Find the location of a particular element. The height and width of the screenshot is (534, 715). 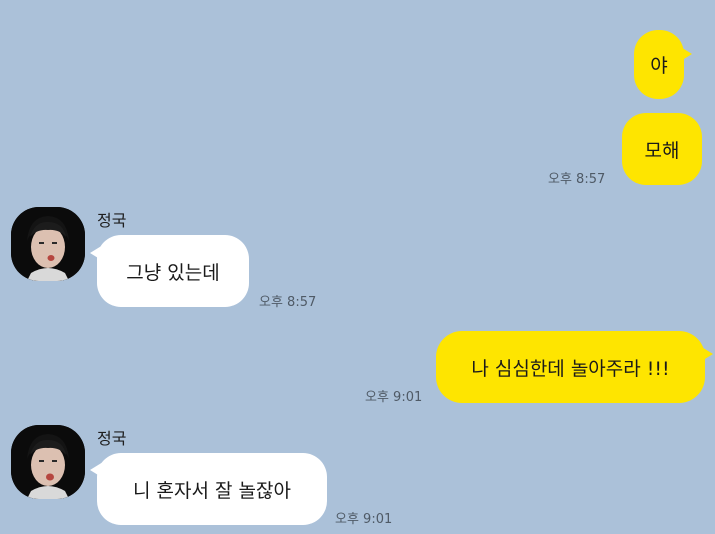

my-message-bubble: 나 심심한데 놀아주라 !!! is located at coordinates (570, 367).